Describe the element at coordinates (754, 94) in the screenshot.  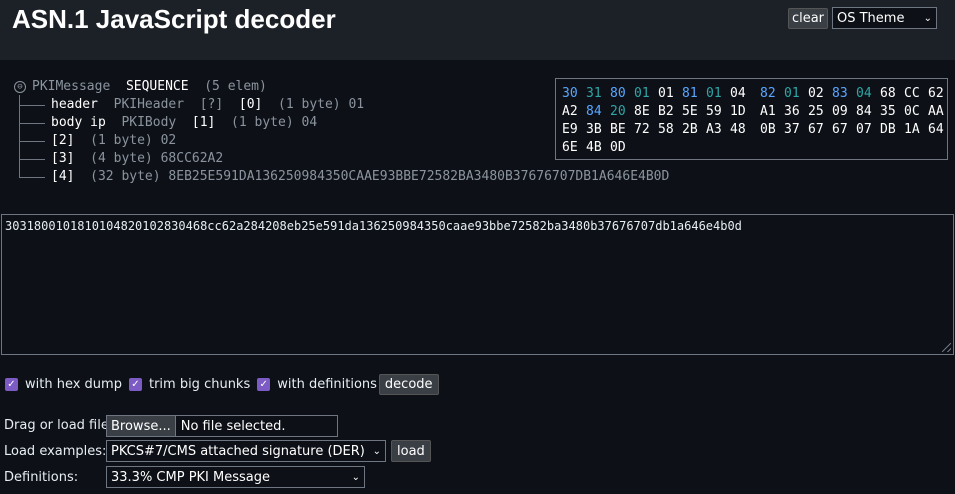
I see `hex-row: 30 31 80 01 01 81 01 04 82 01 02 83 04 68 CC 62` at that location.